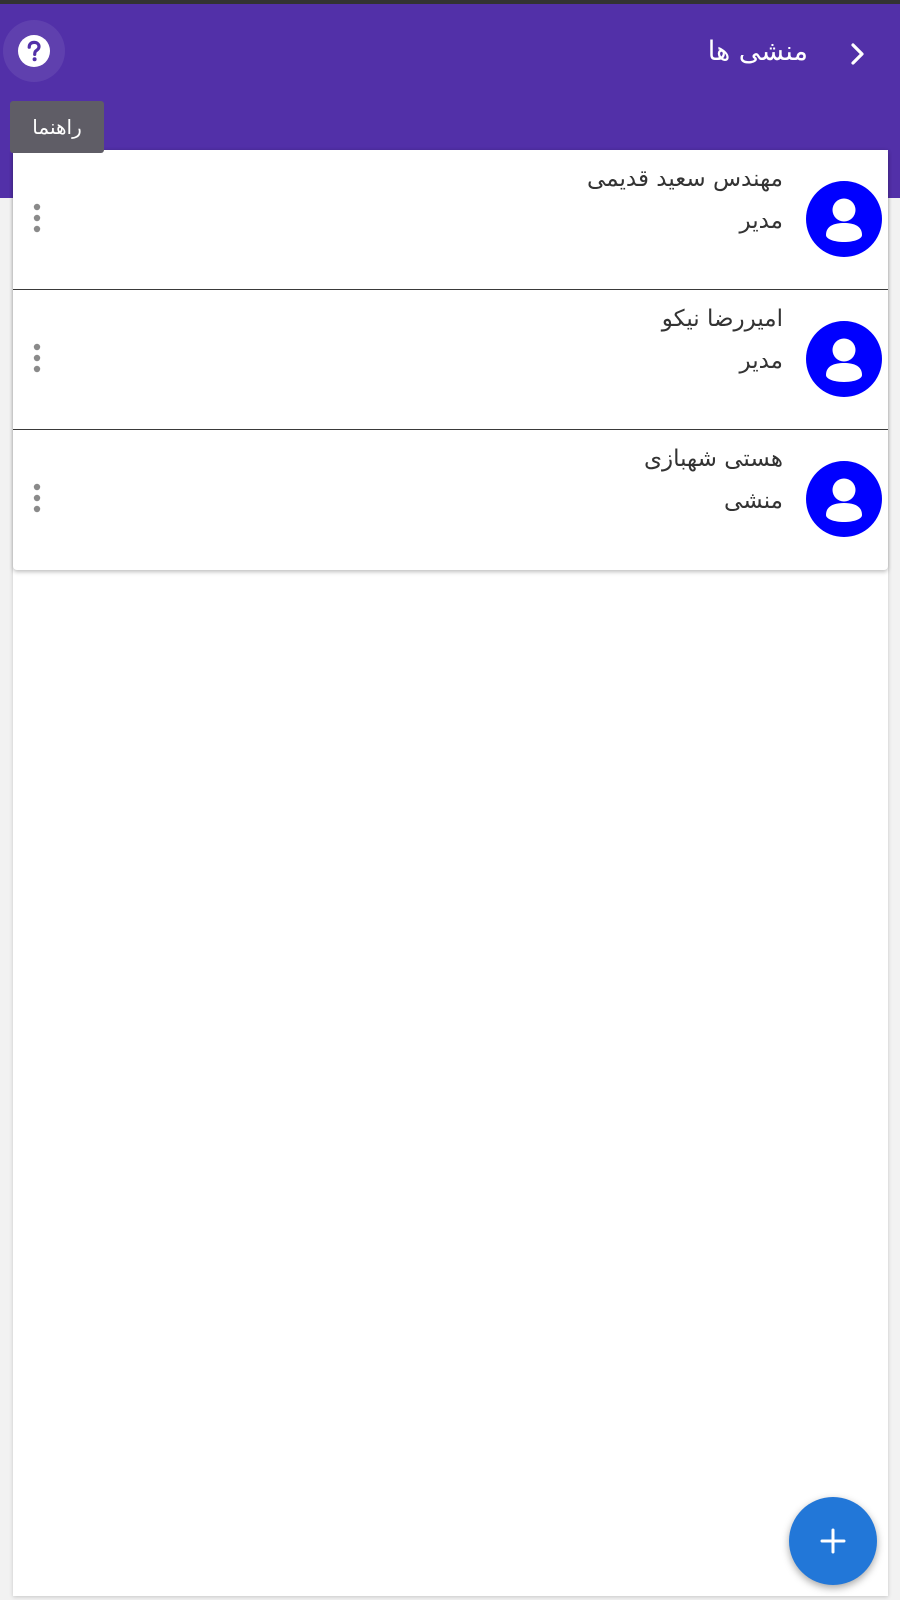  What do you see at coordinates (57, 127) in the screenshot?
I see `help-tooltip: راهنما` at bounding box center [57, 127].